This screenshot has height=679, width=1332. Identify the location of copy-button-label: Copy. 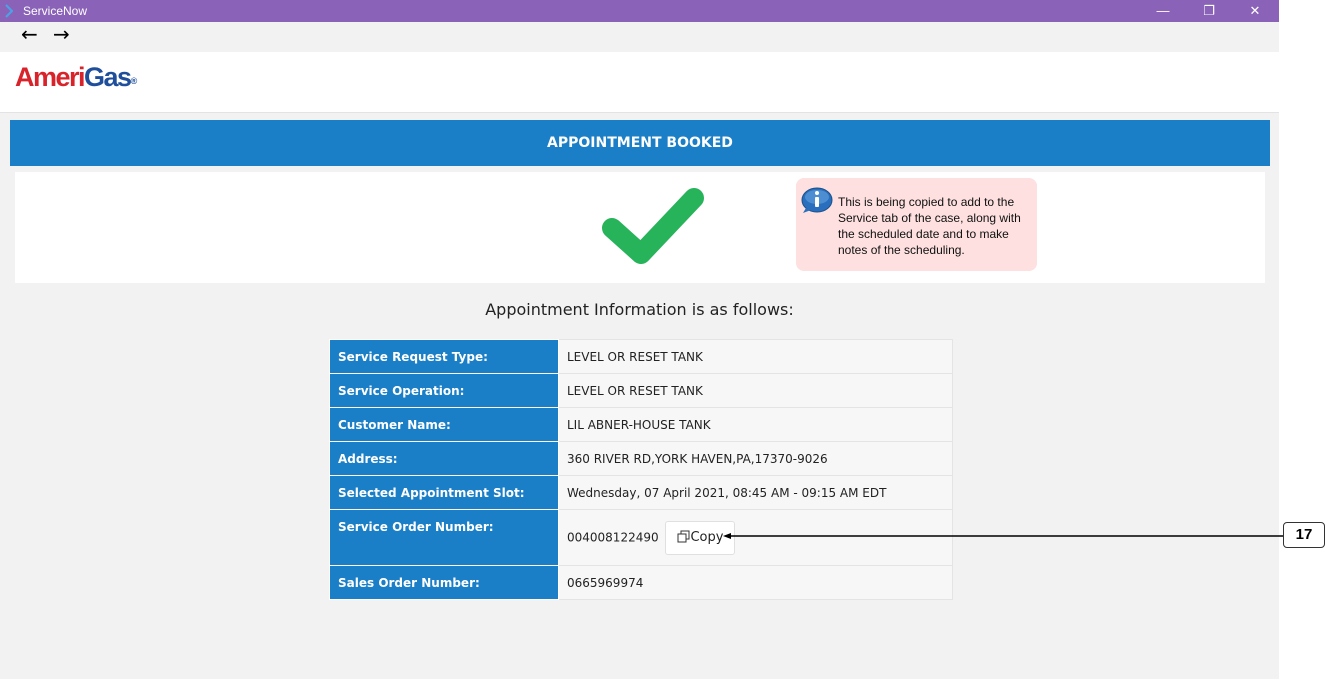
(707, 537).